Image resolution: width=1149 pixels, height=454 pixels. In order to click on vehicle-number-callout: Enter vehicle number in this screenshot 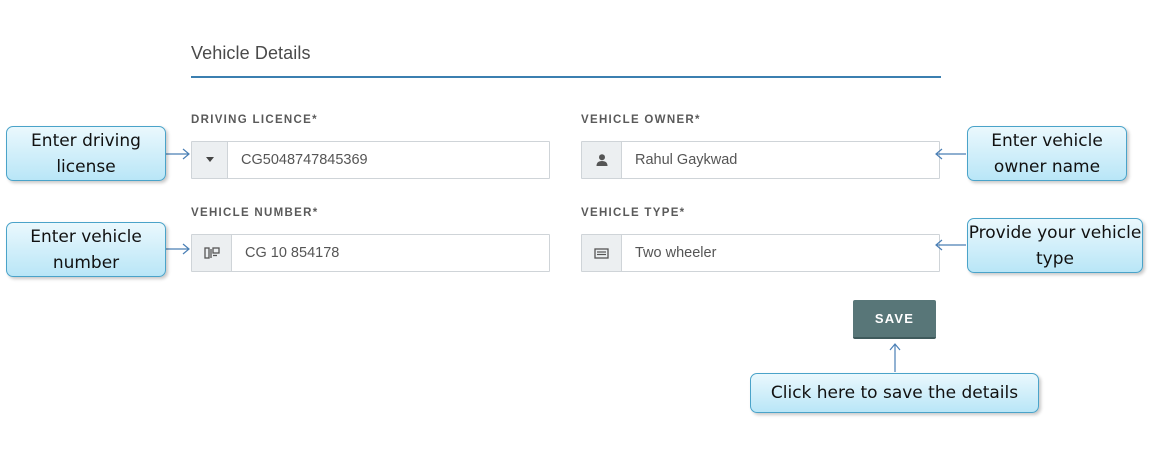, I will do `click(86, 249)`.